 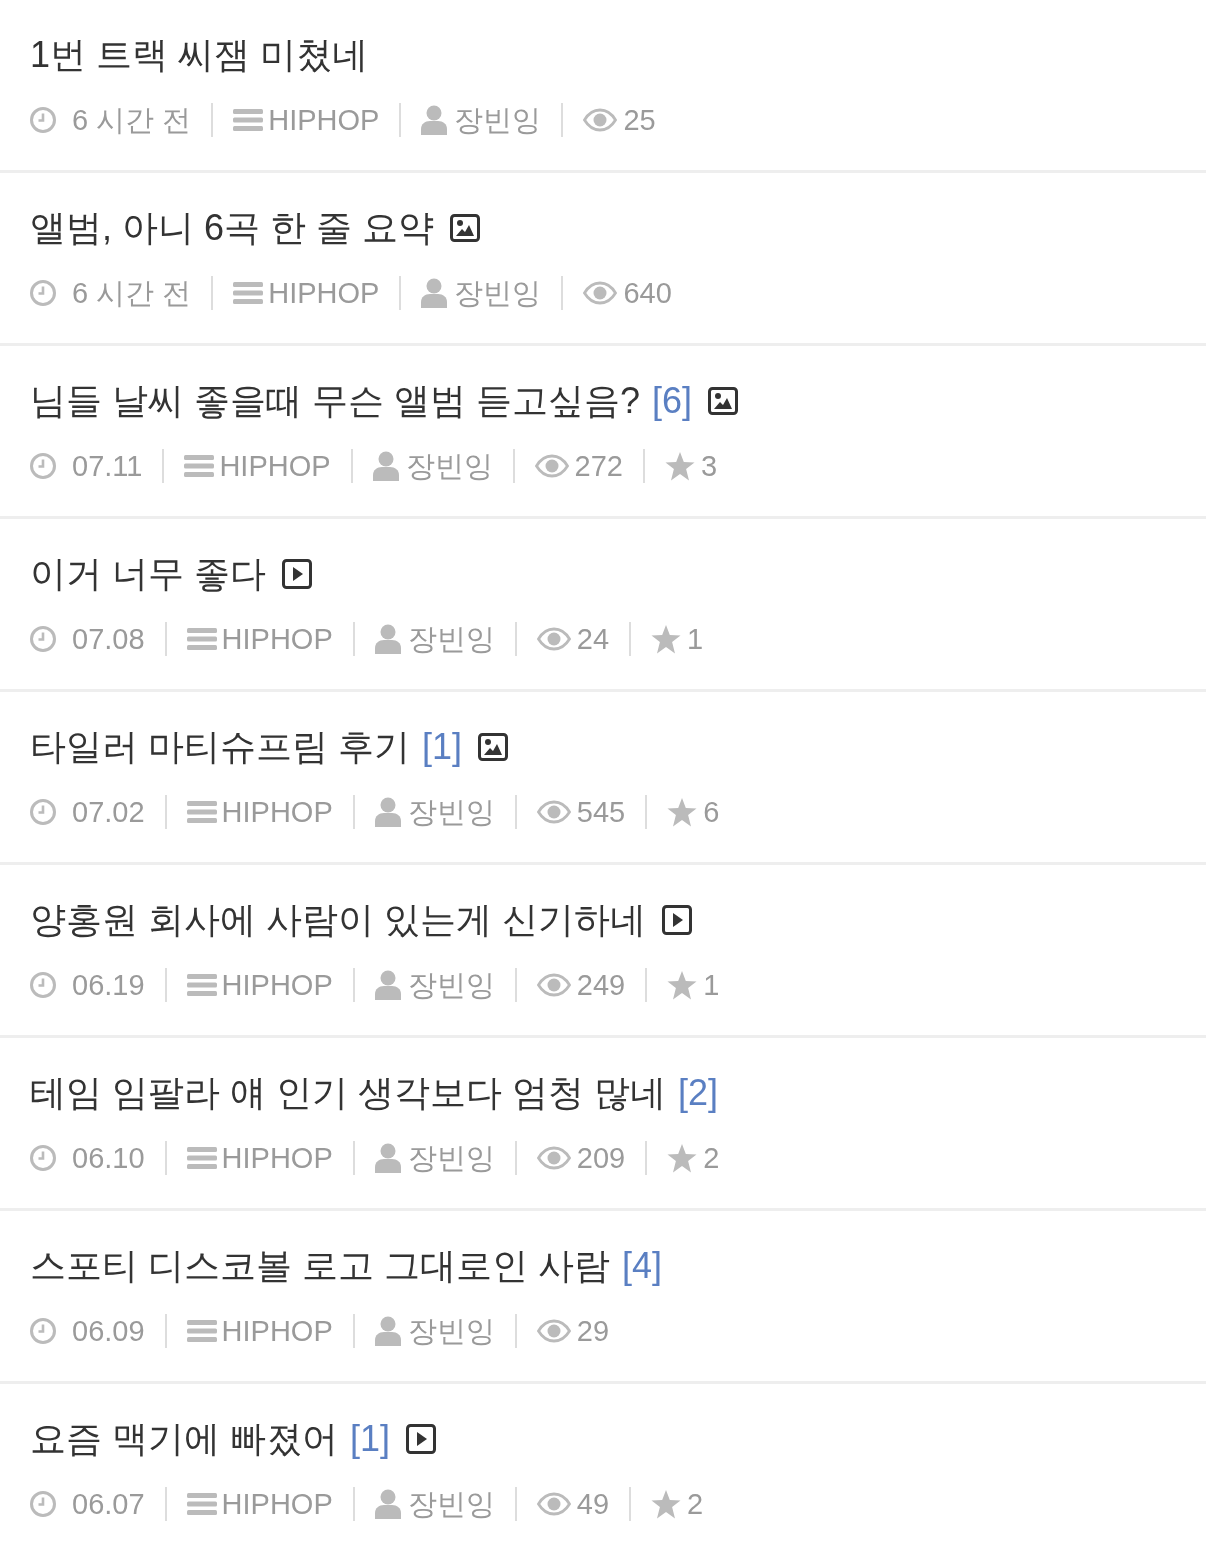 What do you see at coordinates (184, 1439) in the screenshot?
I see `post-title: 요즘 맥기에 빠졌어` at bounding box center [184, 1439].